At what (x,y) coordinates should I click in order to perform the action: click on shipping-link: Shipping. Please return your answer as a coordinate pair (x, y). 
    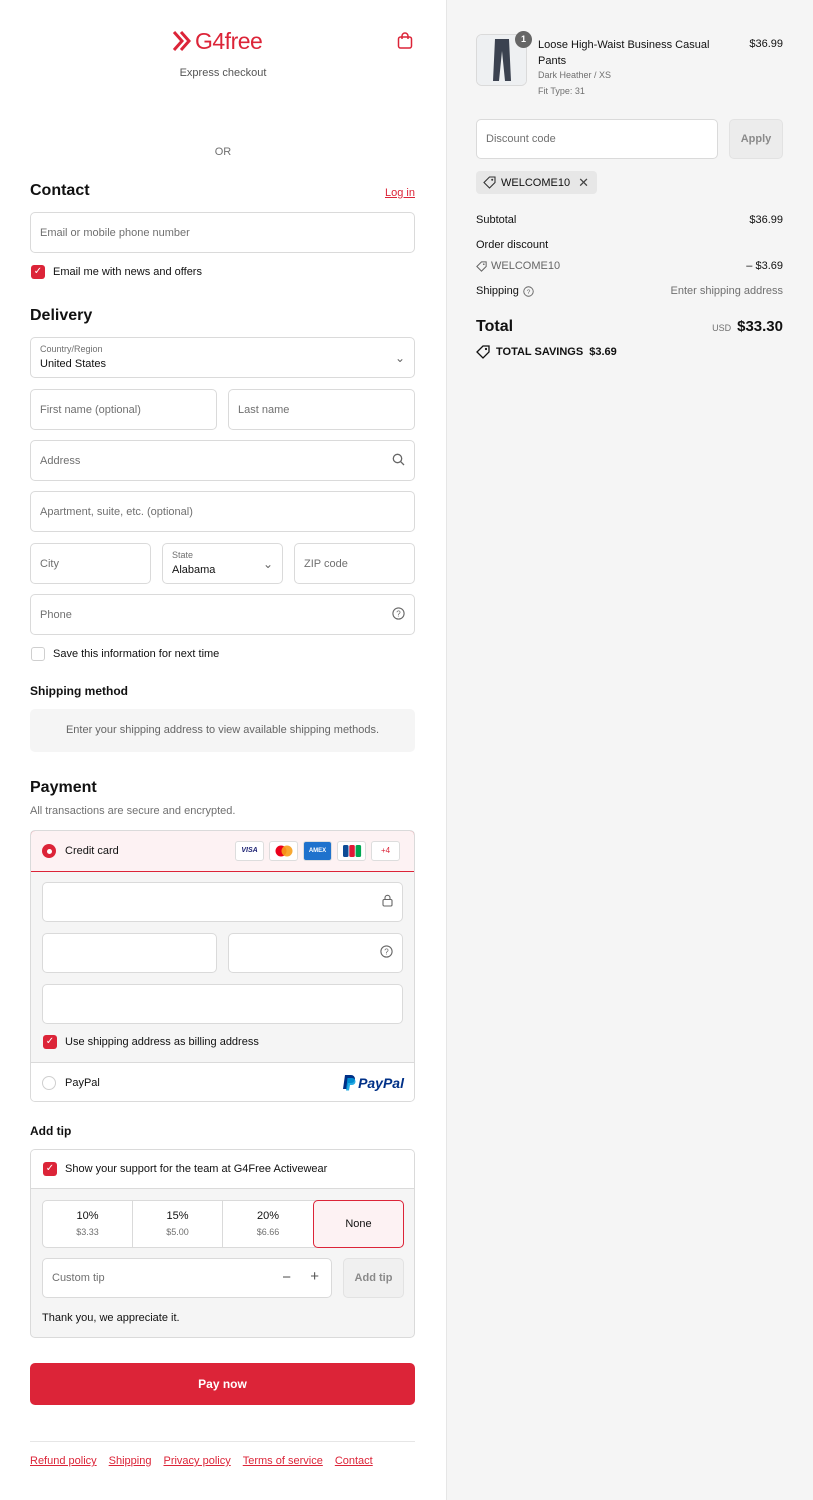
    Looking at the image, I should click on (130, 1461).